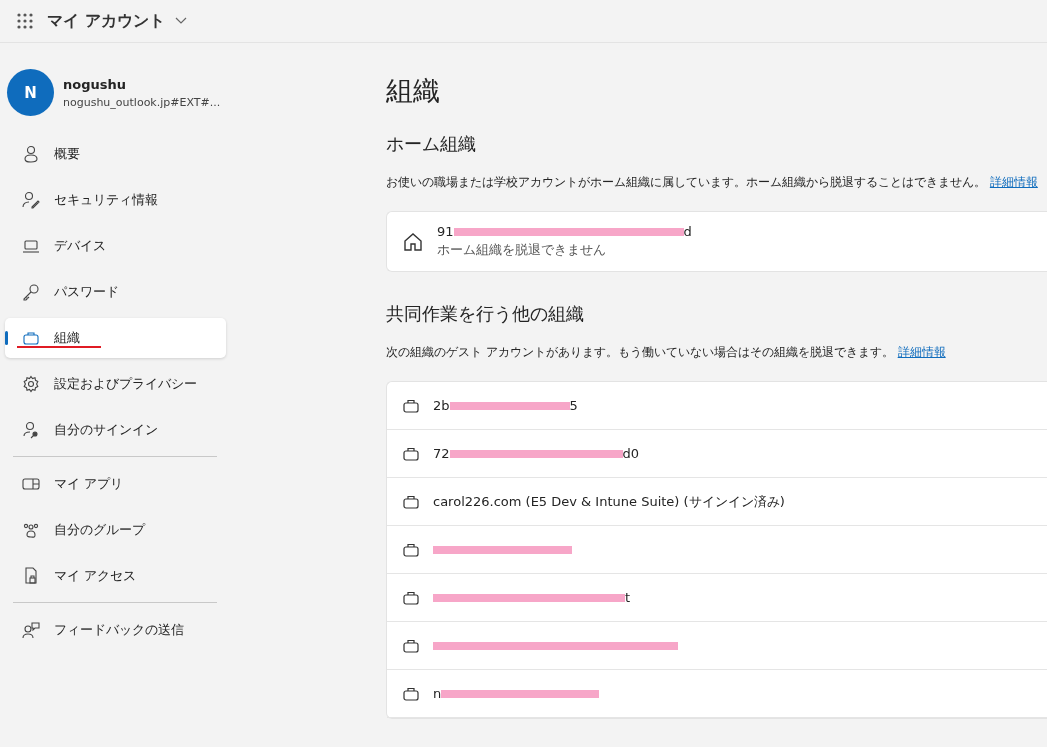 Image resolution: width=1047 pixels, height=747 pixels. I want to click on sidebar-item: 自分のグループ, so click(115, 530).